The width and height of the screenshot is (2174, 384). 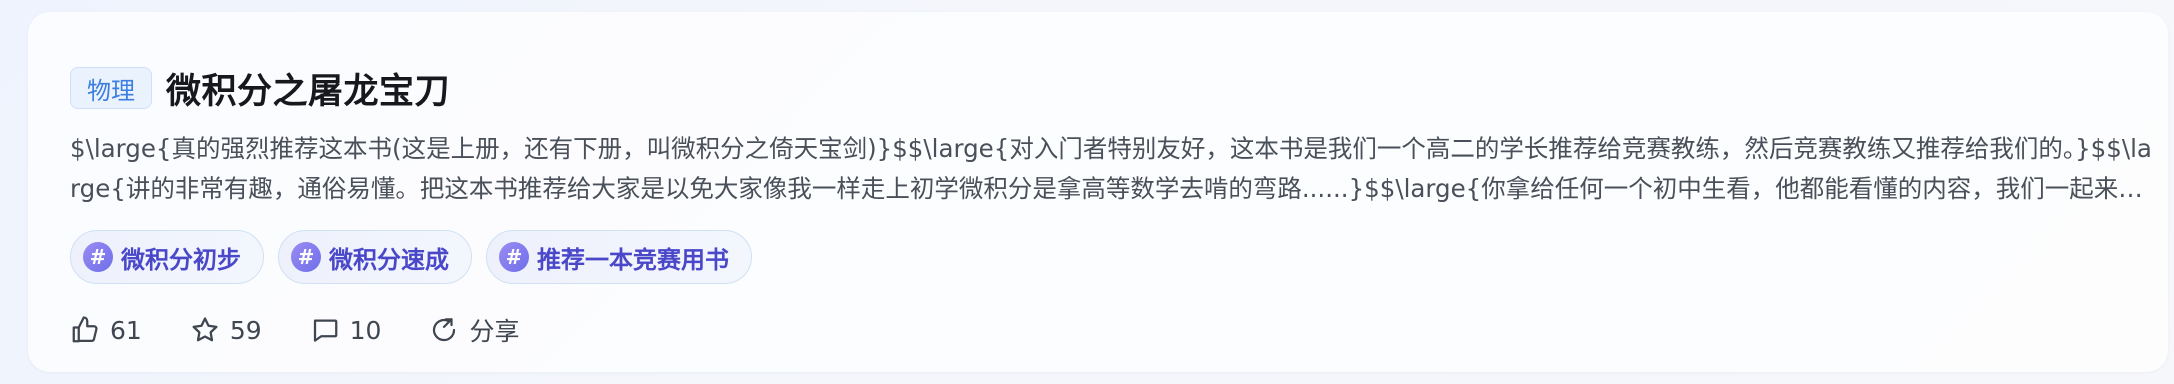 I want to click on action-bar: 61 59 10 分享, so click(x=294, y=330).